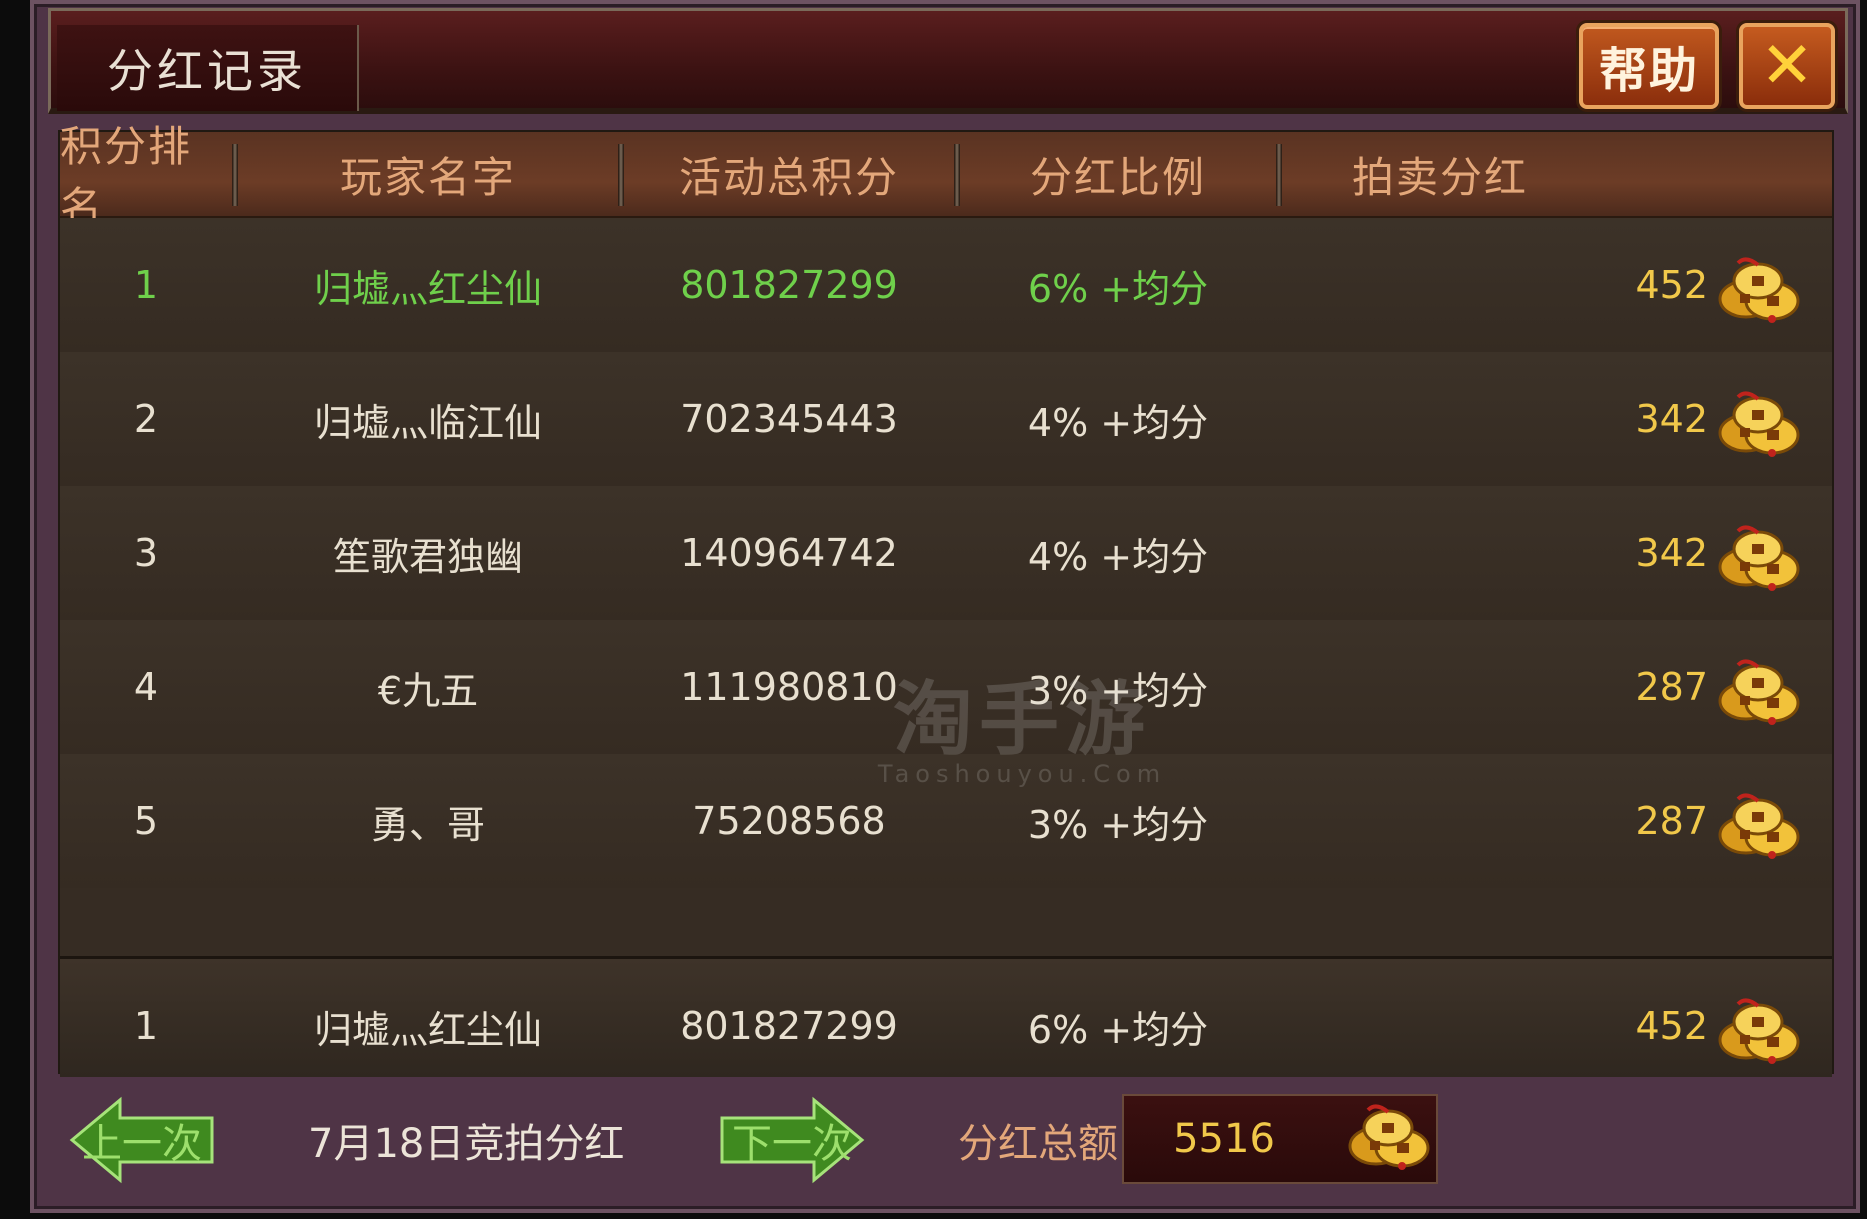  What do you see at coordinates (789, 821) in the screenshot?
I see `cell-total-score: 75208568` at bounding box center [789, 821].